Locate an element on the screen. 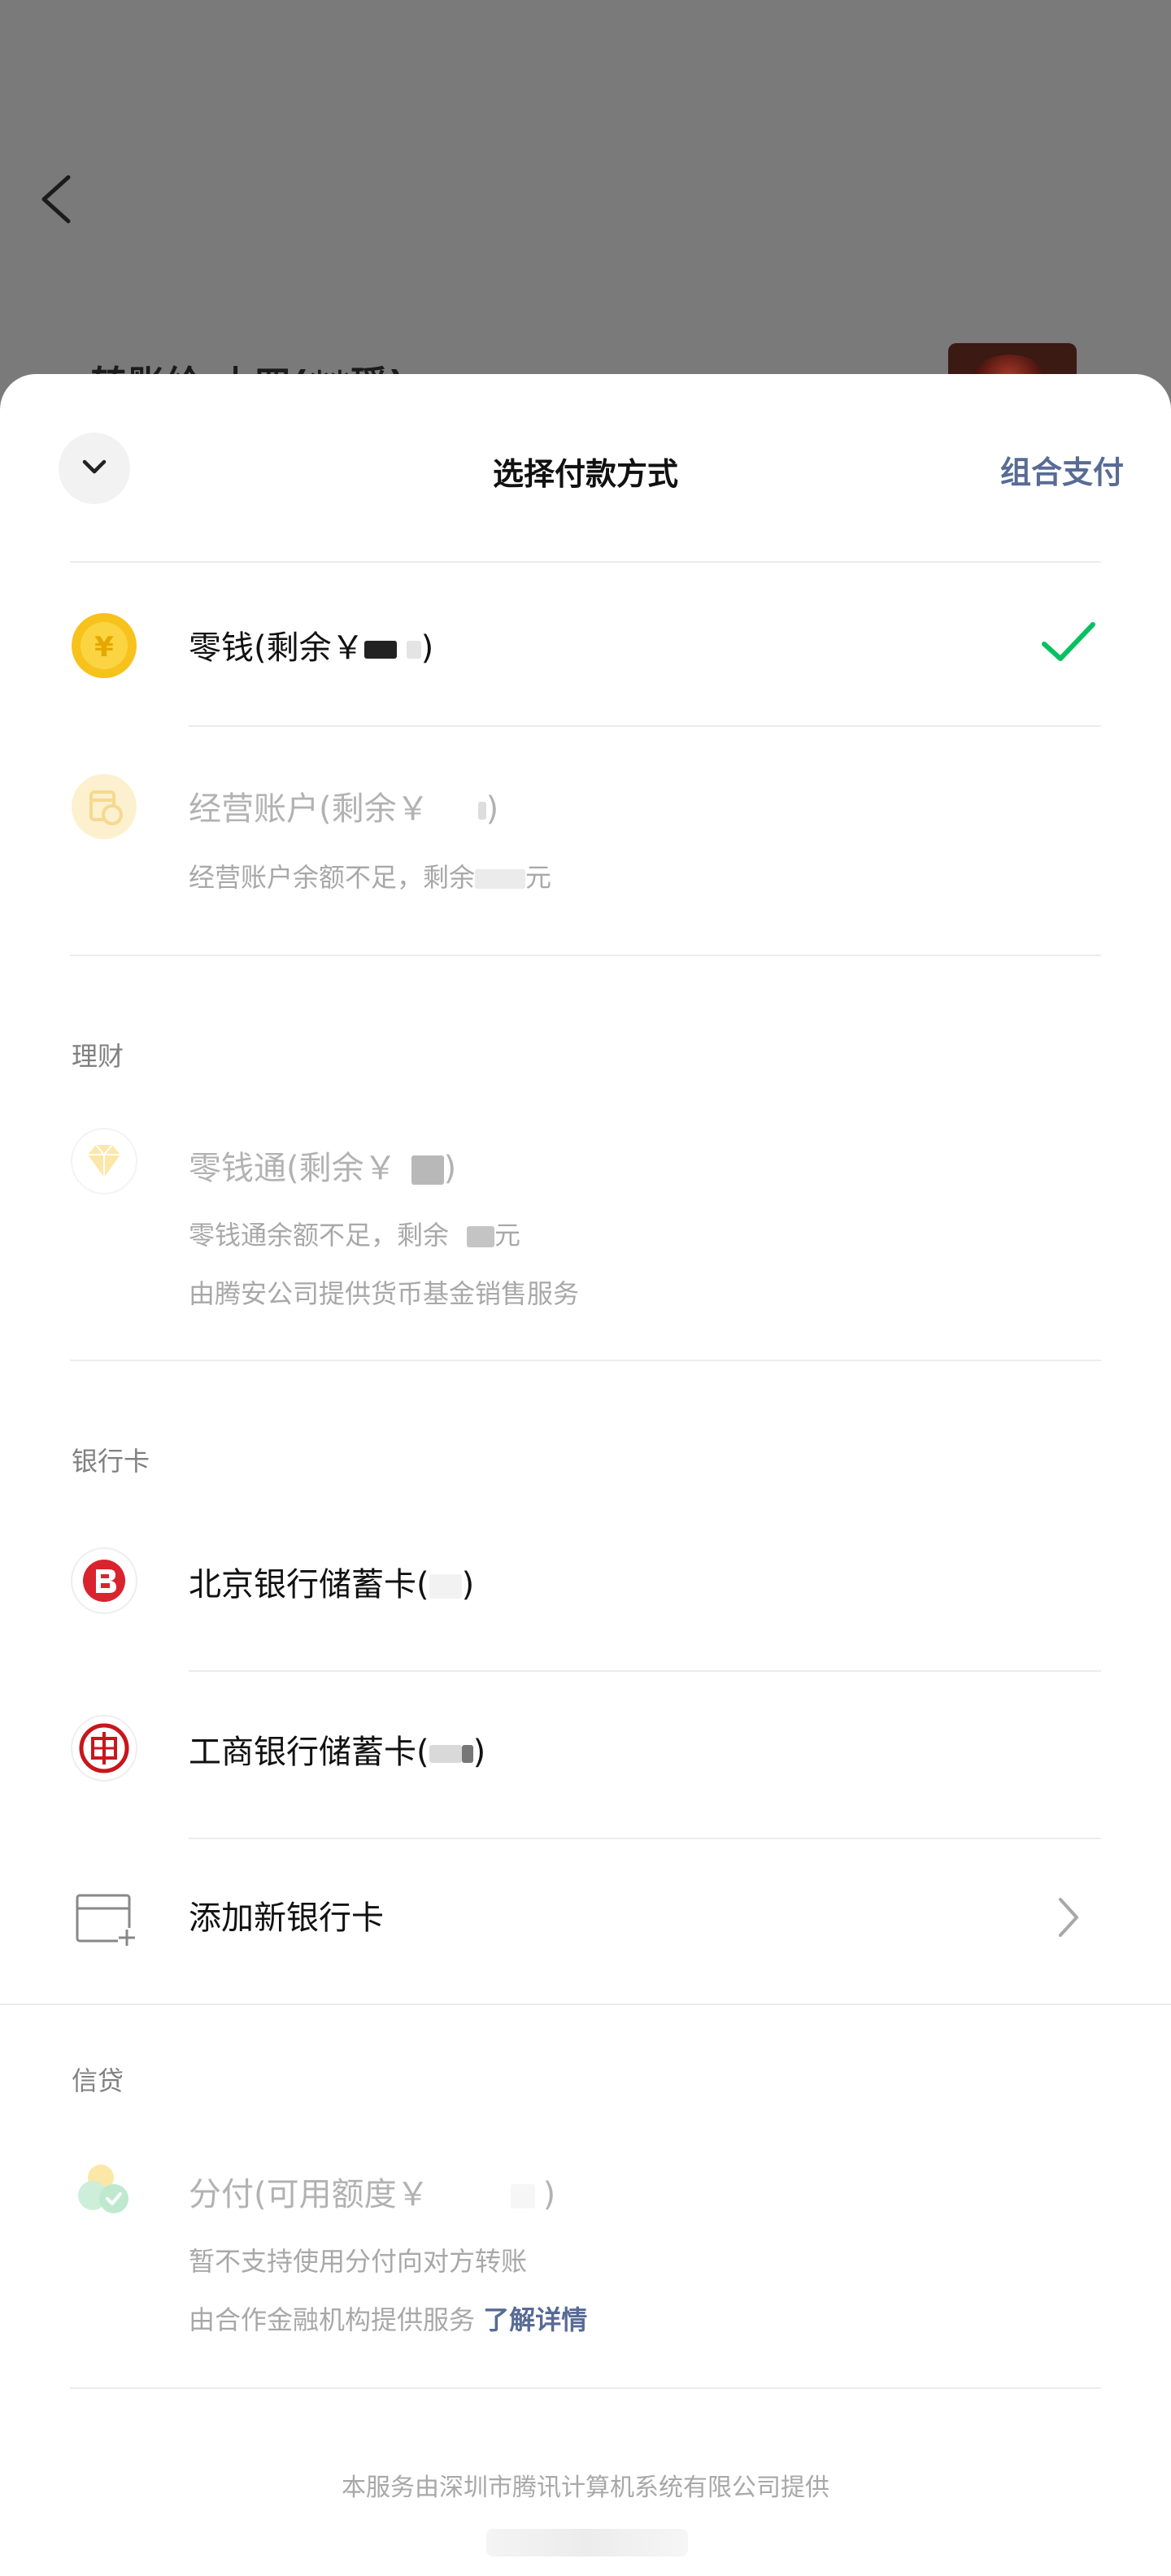  payment-option-icbc: 工商银行储蓄卡() is located at coordinates (585, 1755).